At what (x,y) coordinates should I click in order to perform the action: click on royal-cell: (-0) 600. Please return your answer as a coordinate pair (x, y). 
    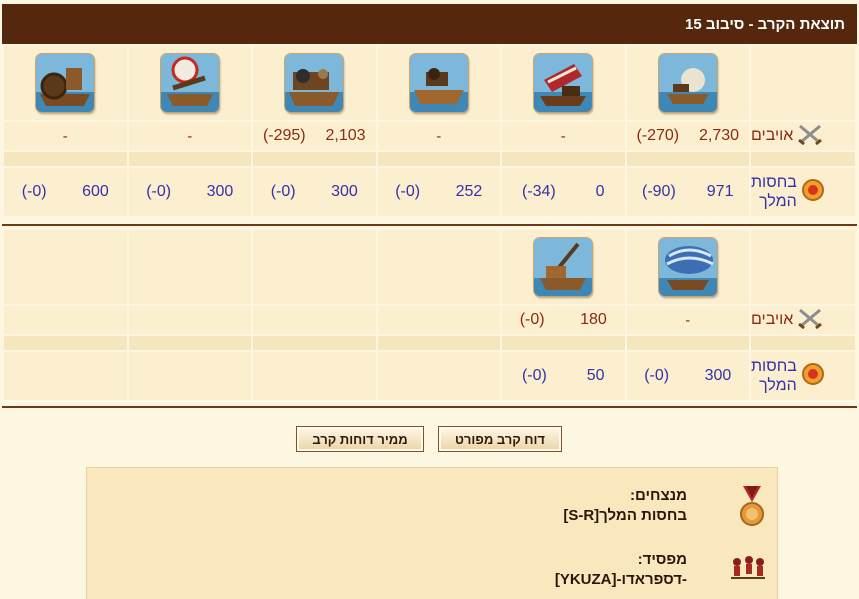
    Looking at the image, I should click on (65, 192).